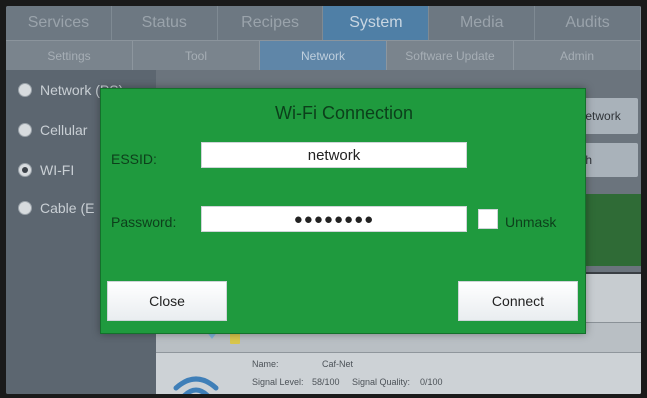 The width and height of the screenshot is (647, 398). What do you see at coordinates (482, 23) in the screenshot?
I see `tab-media: Media` at bounding box center [482, 23].